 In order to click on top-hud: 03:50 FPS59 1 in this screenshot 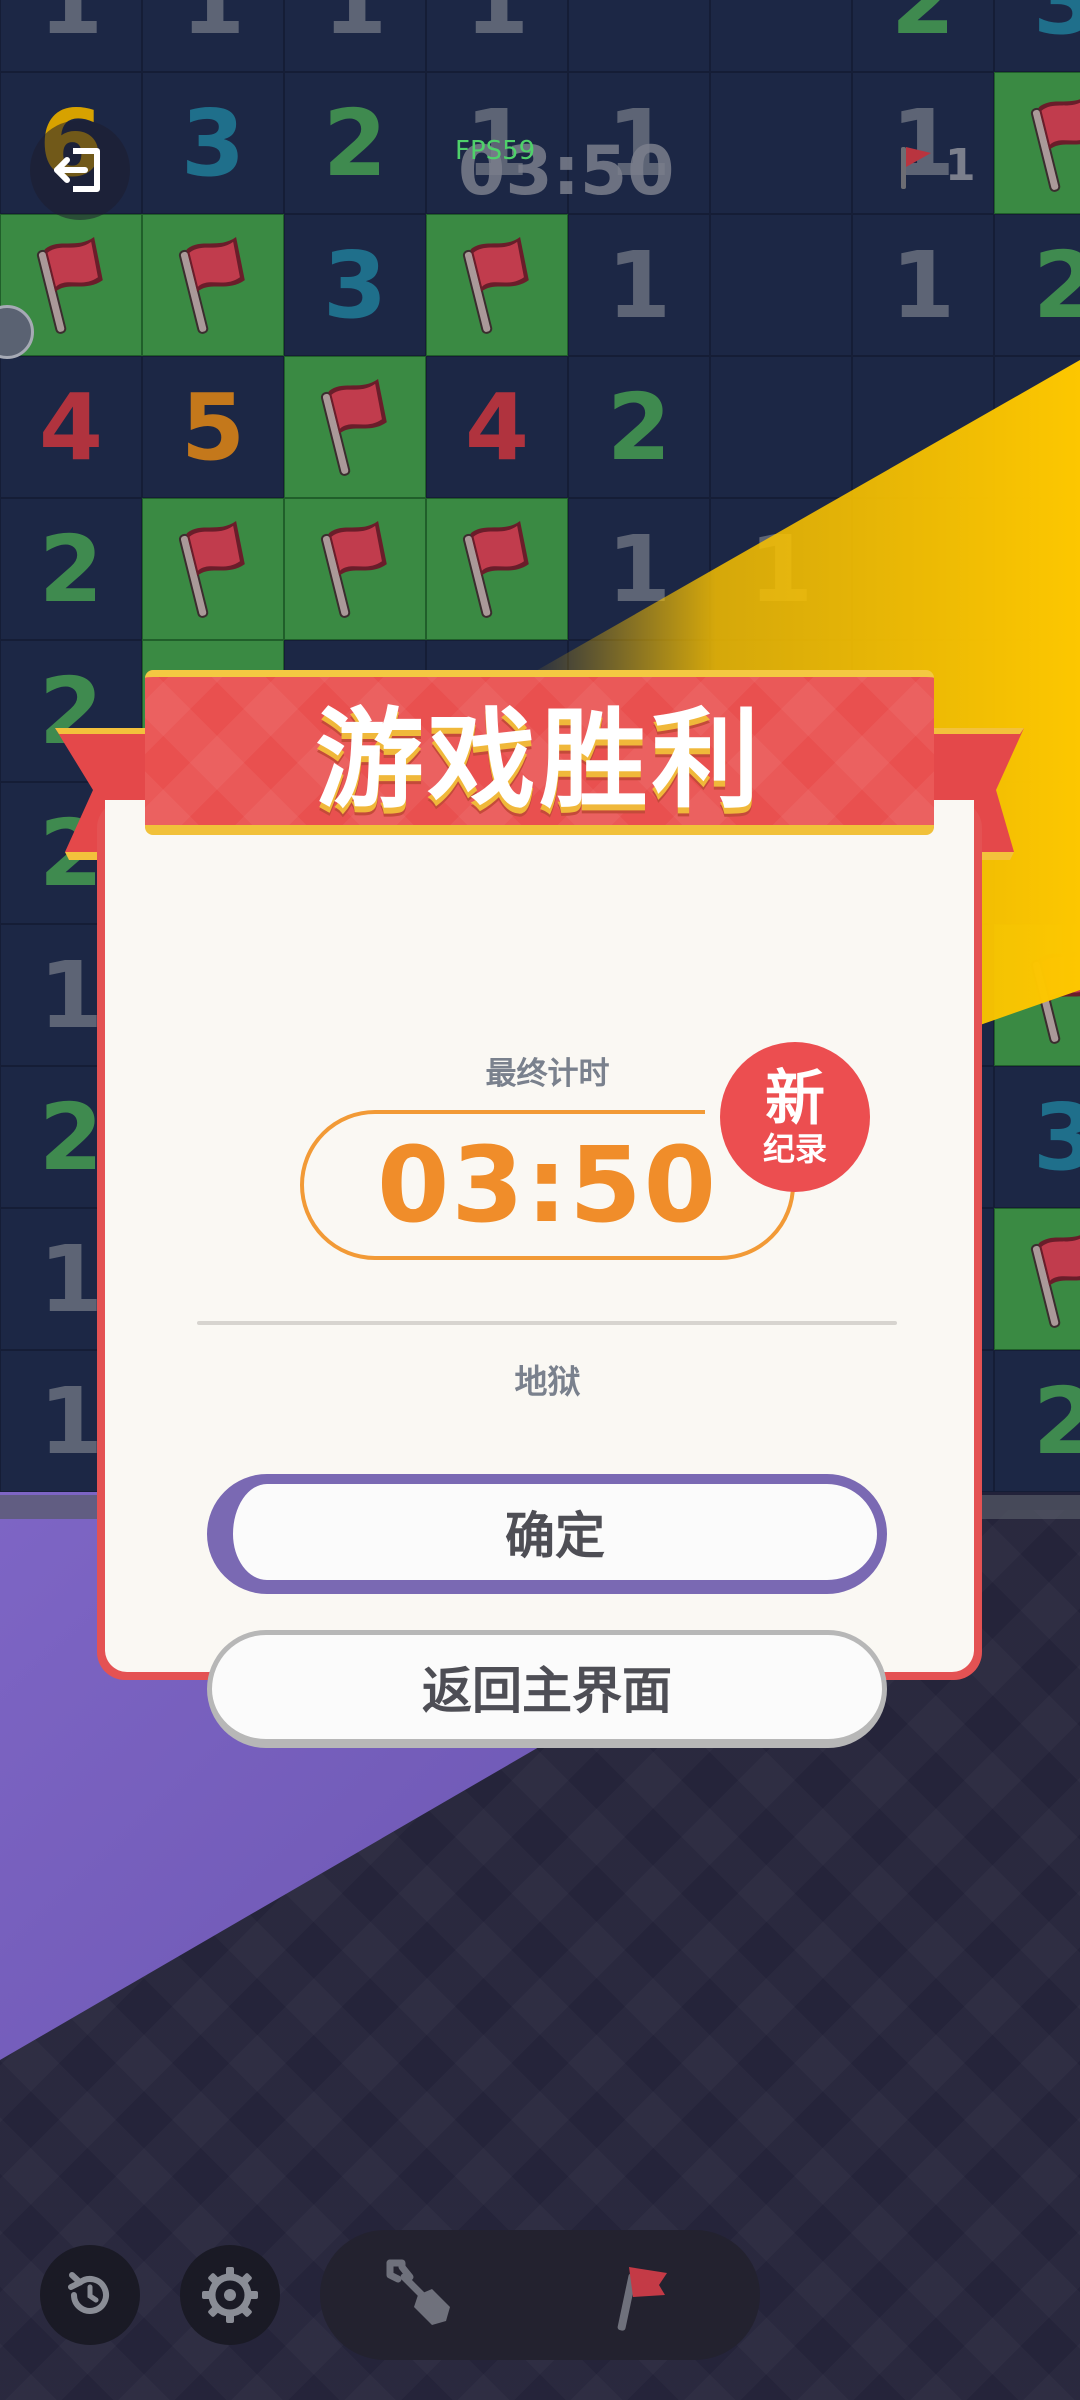, I will do `click(540, 165)`.